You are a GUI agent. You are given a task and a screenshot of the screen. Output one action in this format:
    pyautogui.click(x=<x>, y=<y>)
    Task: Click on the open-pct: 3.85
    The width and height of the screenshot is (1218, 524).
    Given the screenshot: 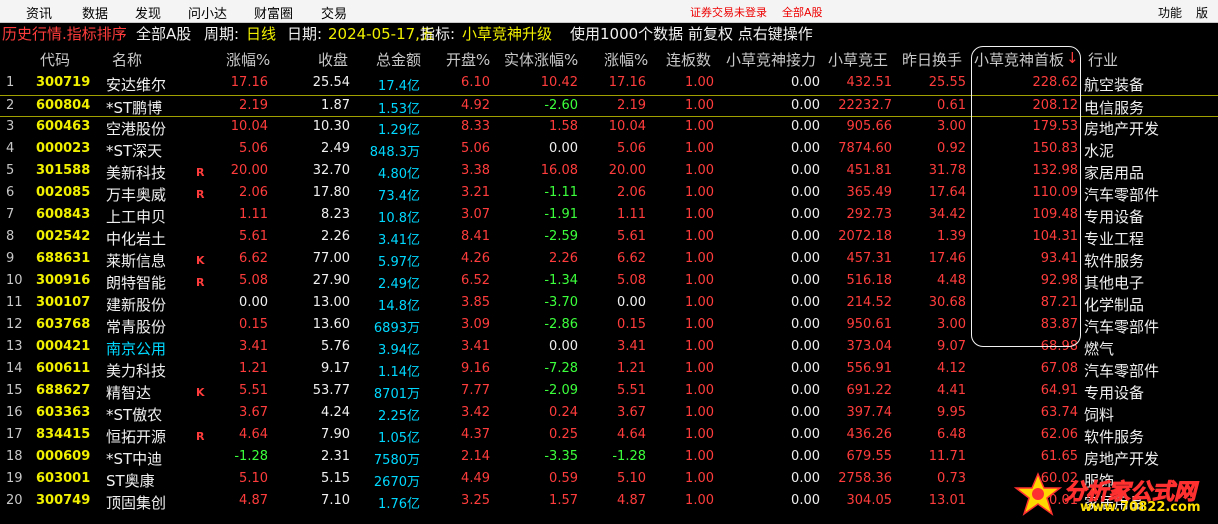 What is the action you would take?
    pyautogui.click(x=475, y=302)
    